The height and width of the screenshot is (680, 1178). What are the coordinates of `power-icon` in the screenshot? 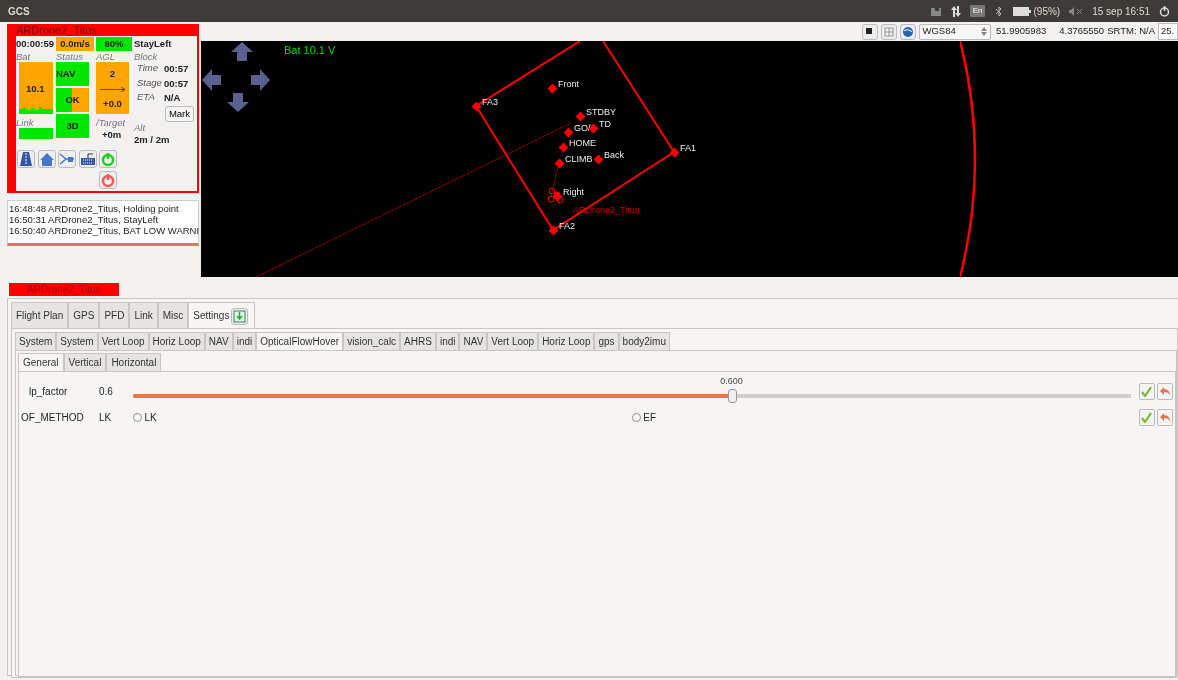 It's located at (1164, 11).